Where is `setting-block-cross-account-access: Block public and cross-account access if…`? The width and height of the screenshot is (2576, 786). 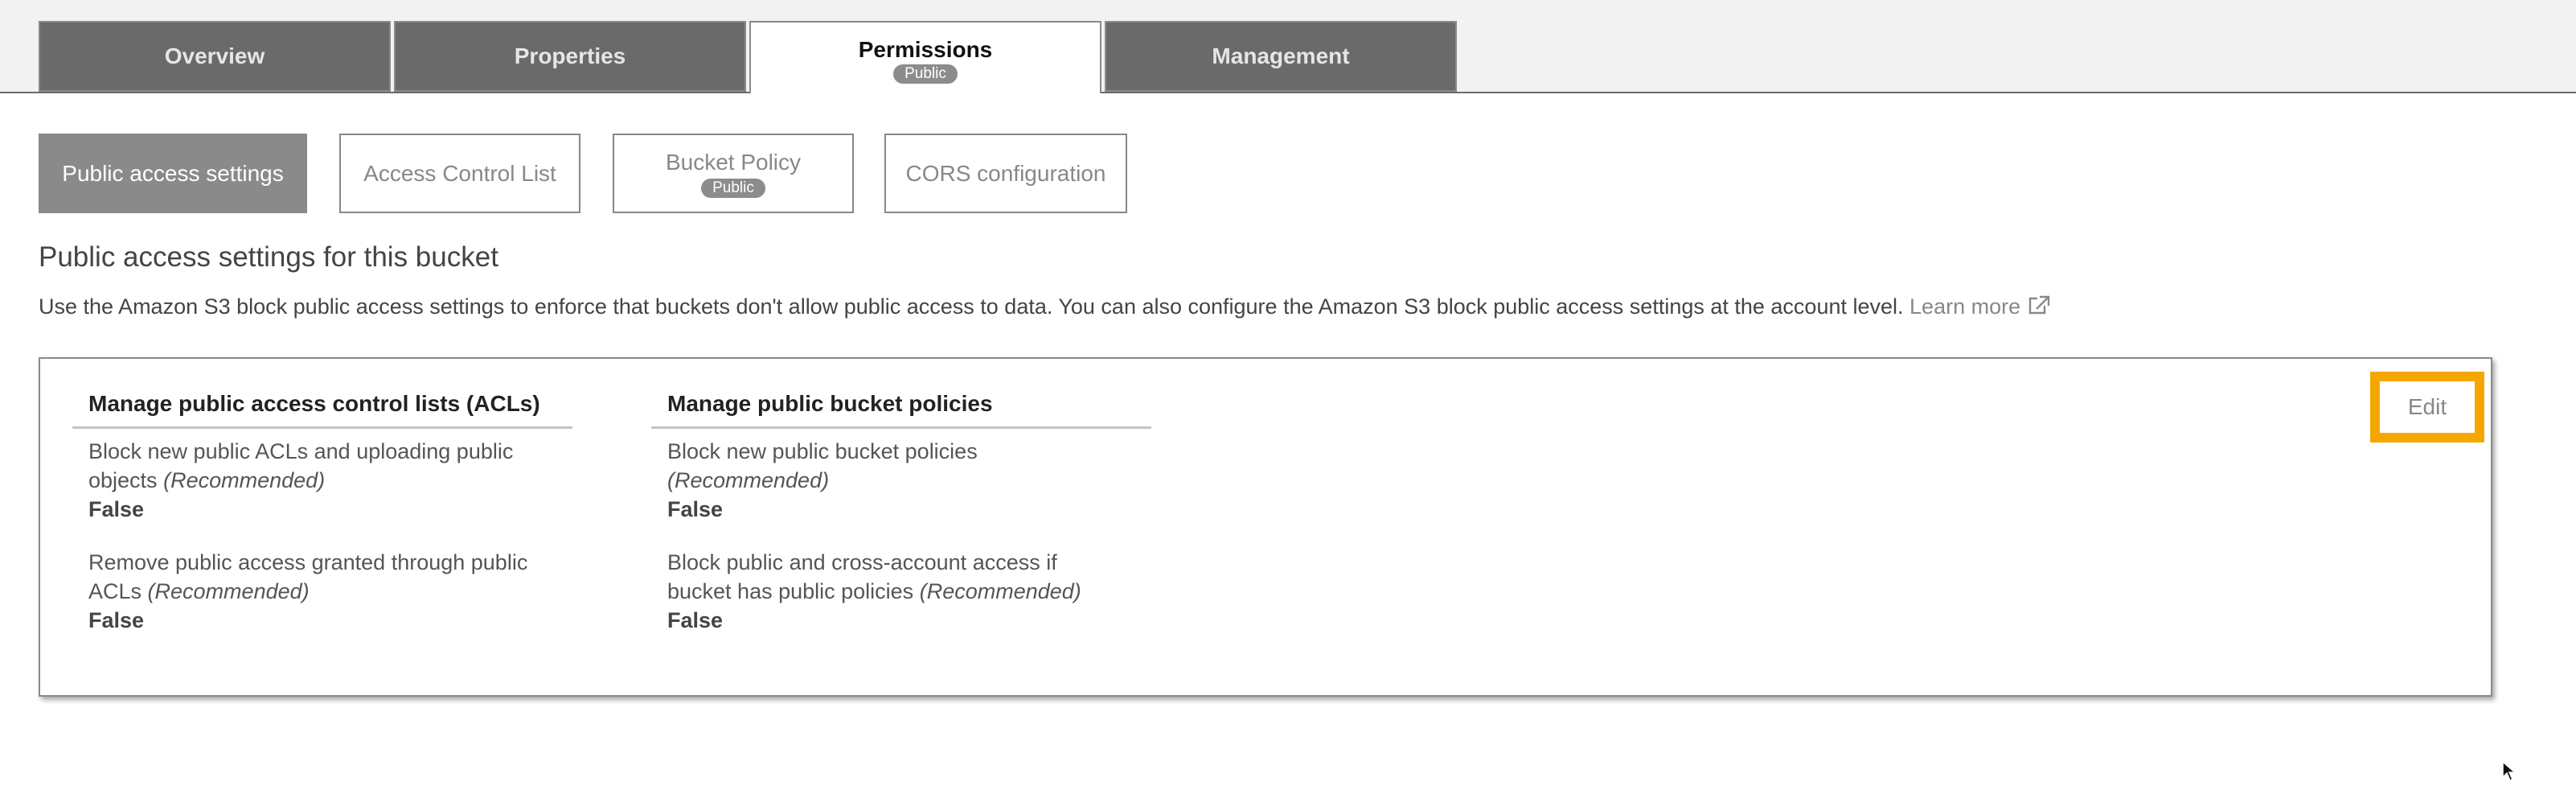 setting-block-cross-account-access: Block public and cross-account access if… is located at coordinates (901, 591).